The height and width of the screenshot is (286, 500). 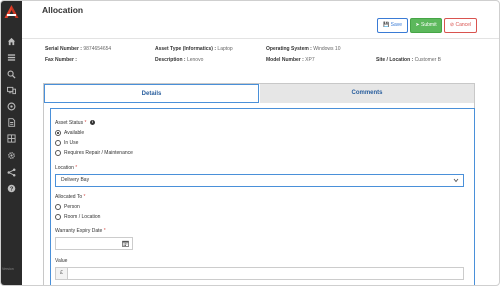 I want to click on page-title: Allocation, so click(x=63, y=10).